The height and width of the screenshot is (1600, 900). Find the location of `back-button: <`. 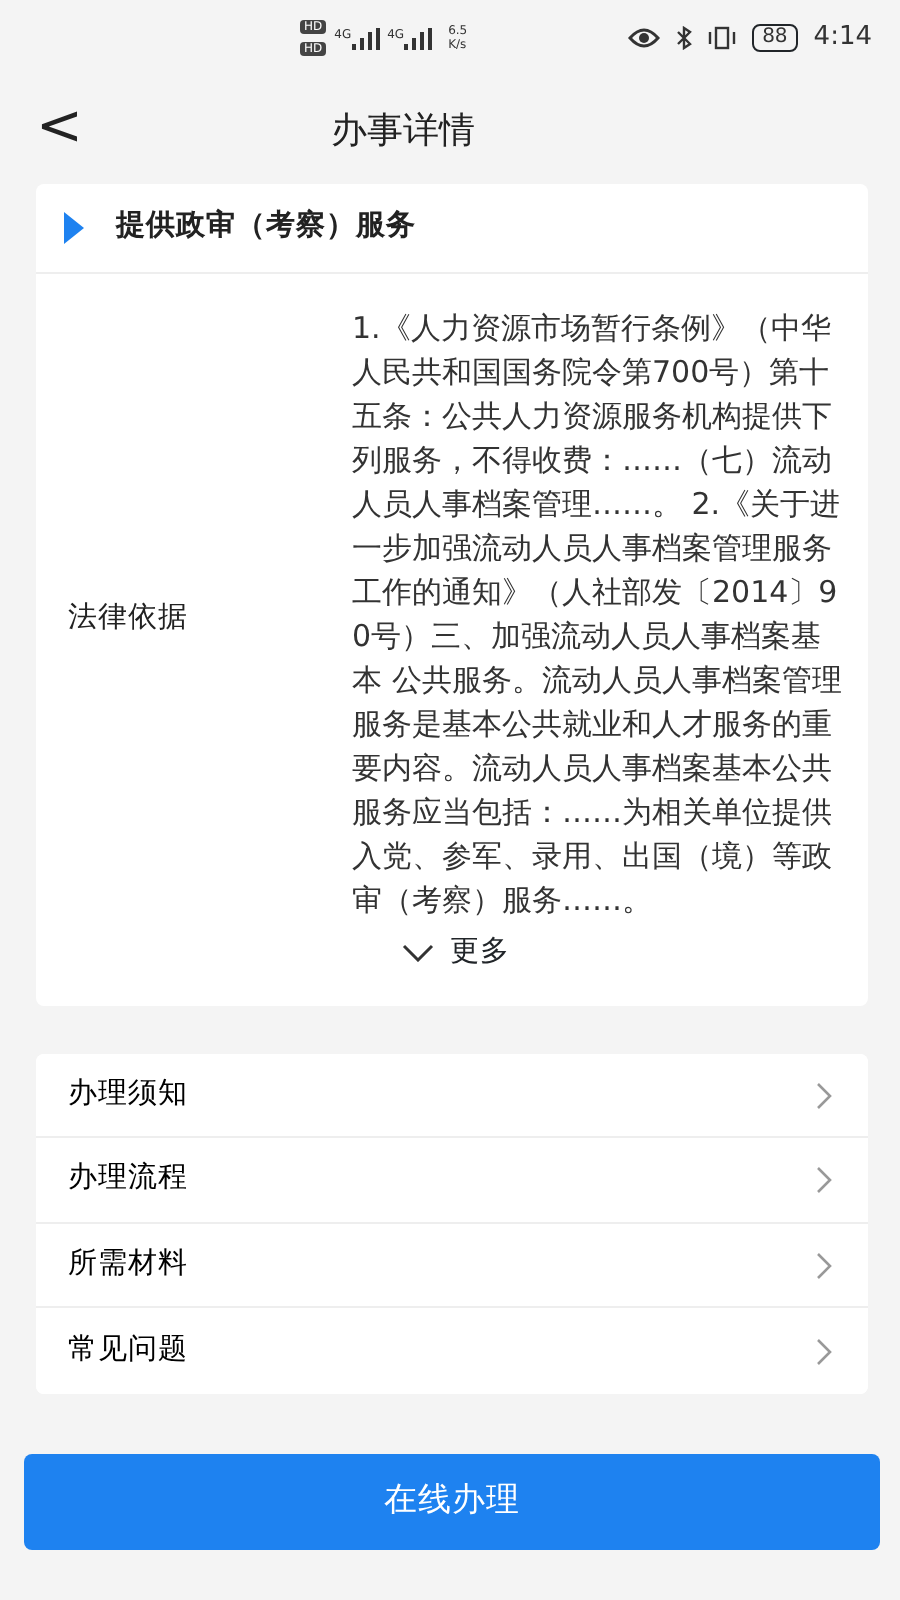

back-button: < is located at coordinates (41, 130).